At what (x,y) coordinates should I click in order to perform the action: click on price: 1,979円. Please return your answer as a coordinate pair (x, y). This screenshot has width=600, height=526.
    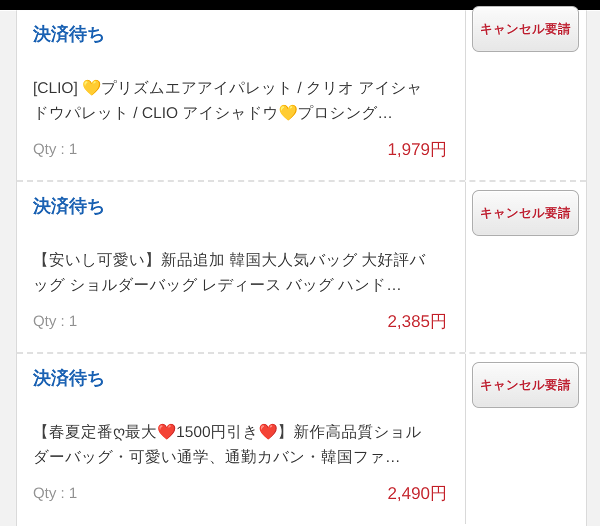
    Looking at the image, I should click on (417, 150).